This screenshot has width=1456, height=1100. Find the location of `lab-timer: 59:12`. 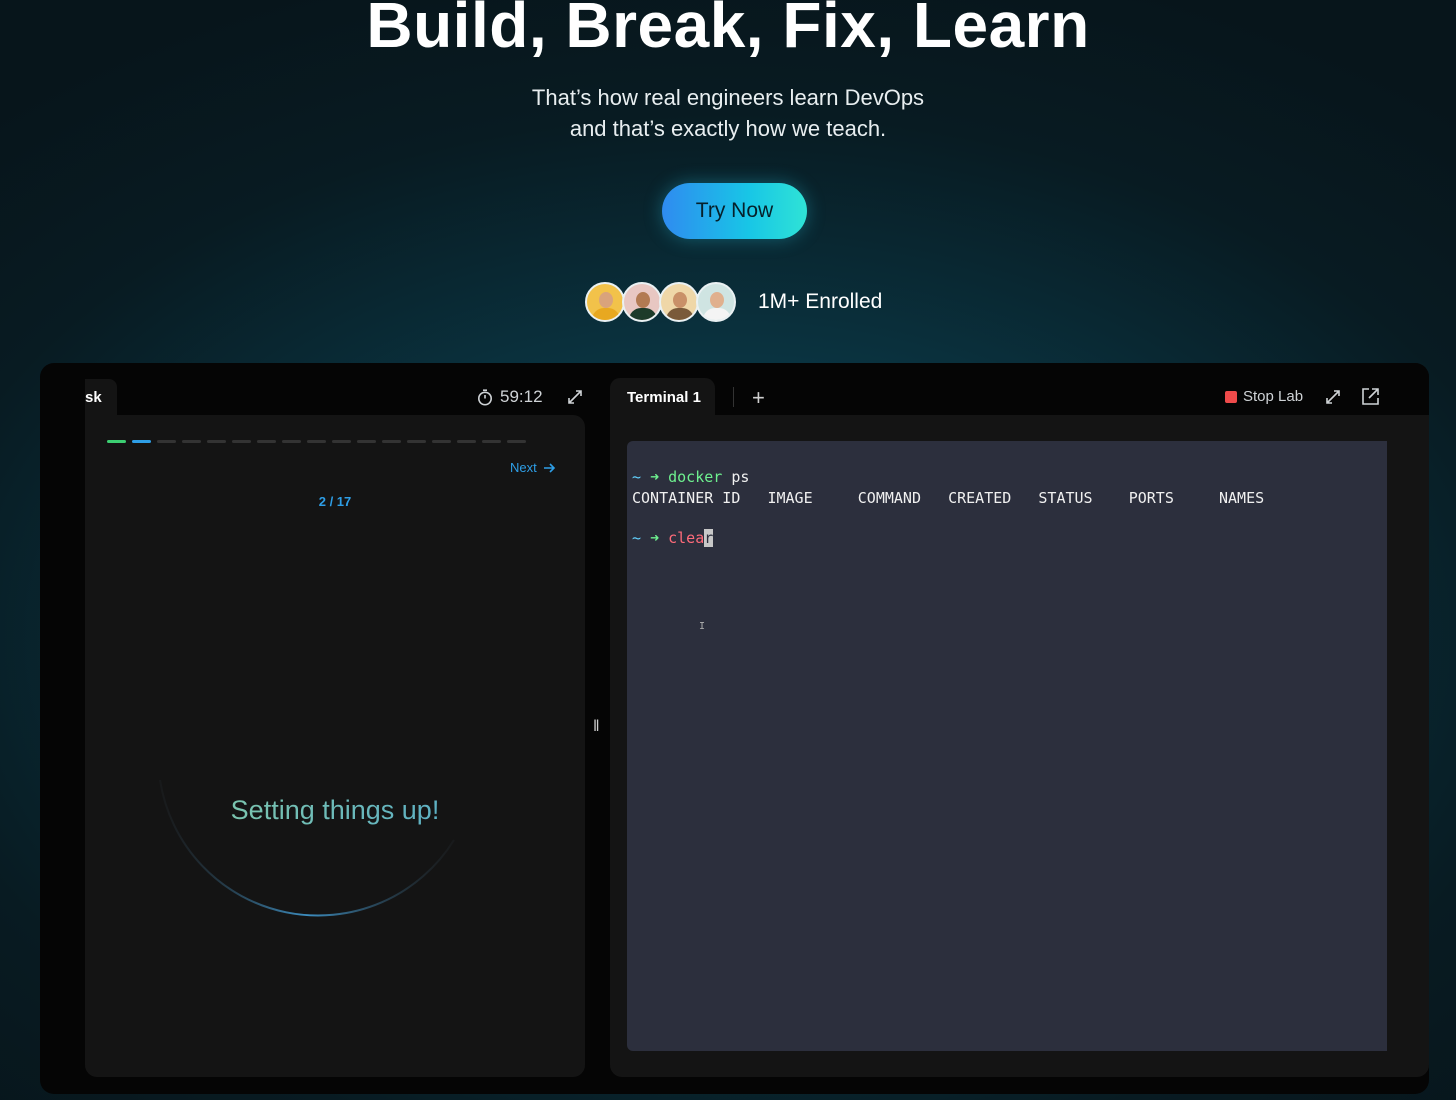

lab-timer: 59:12 is located at coordinates (510, 397).